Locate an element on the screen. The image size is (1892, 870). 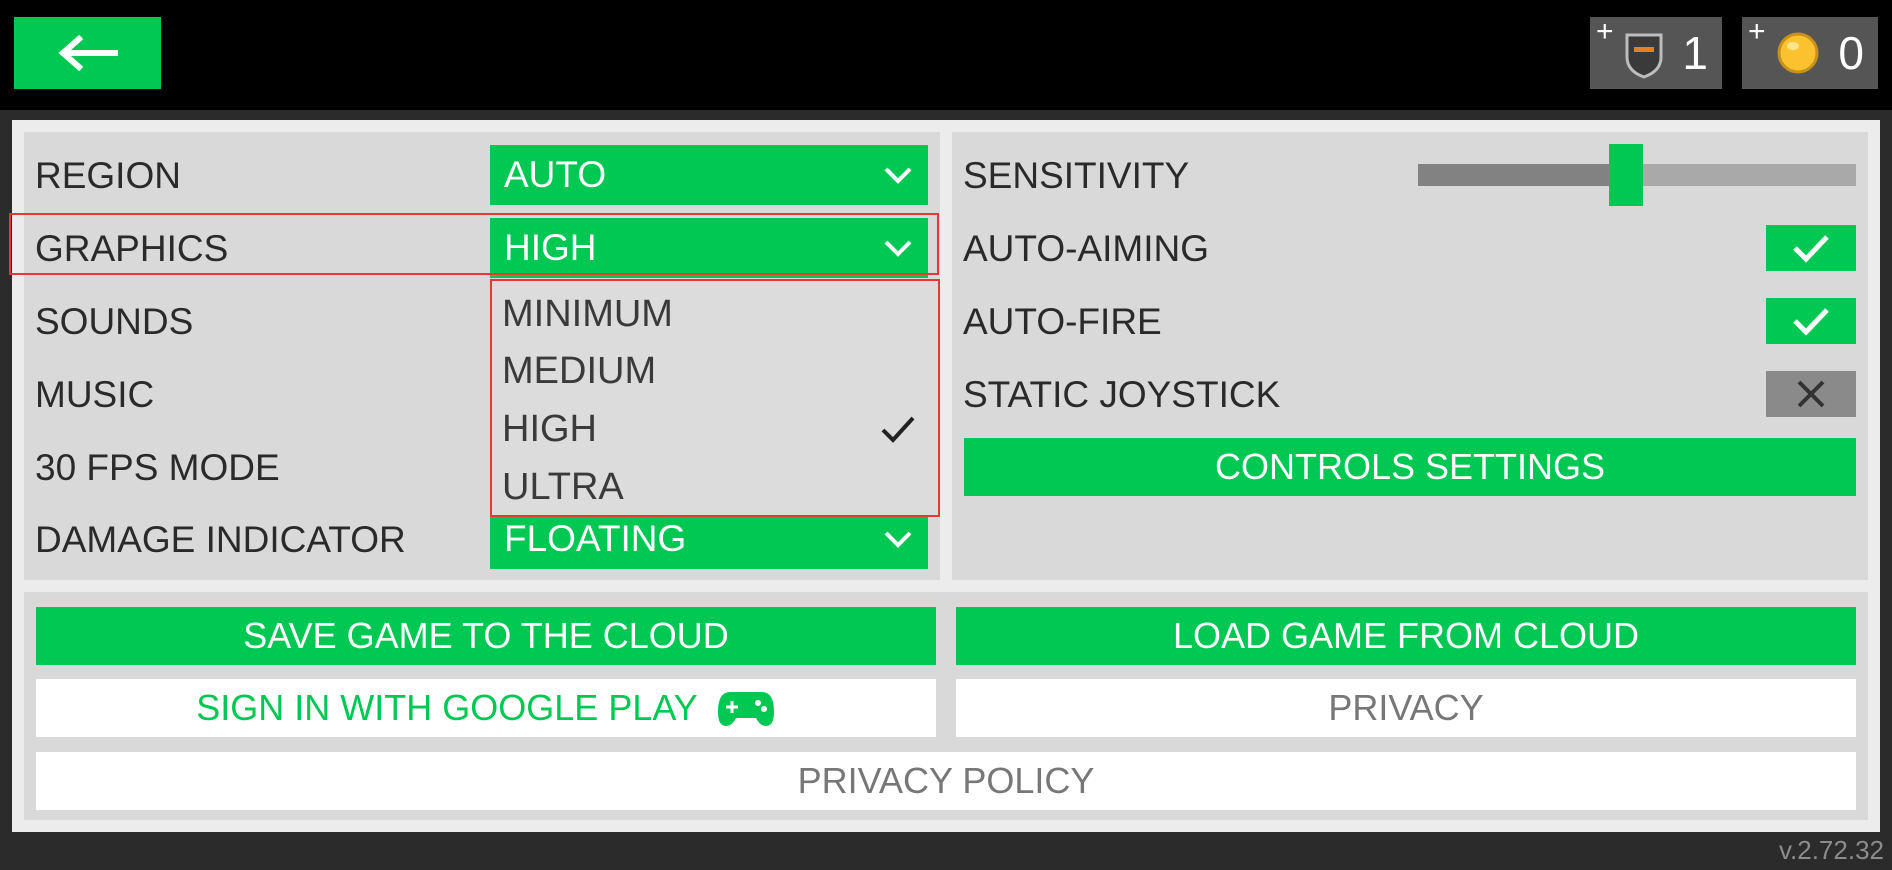
static-joystick-label: STATIC JOYSTICK is located at coordinates (1122, 394).